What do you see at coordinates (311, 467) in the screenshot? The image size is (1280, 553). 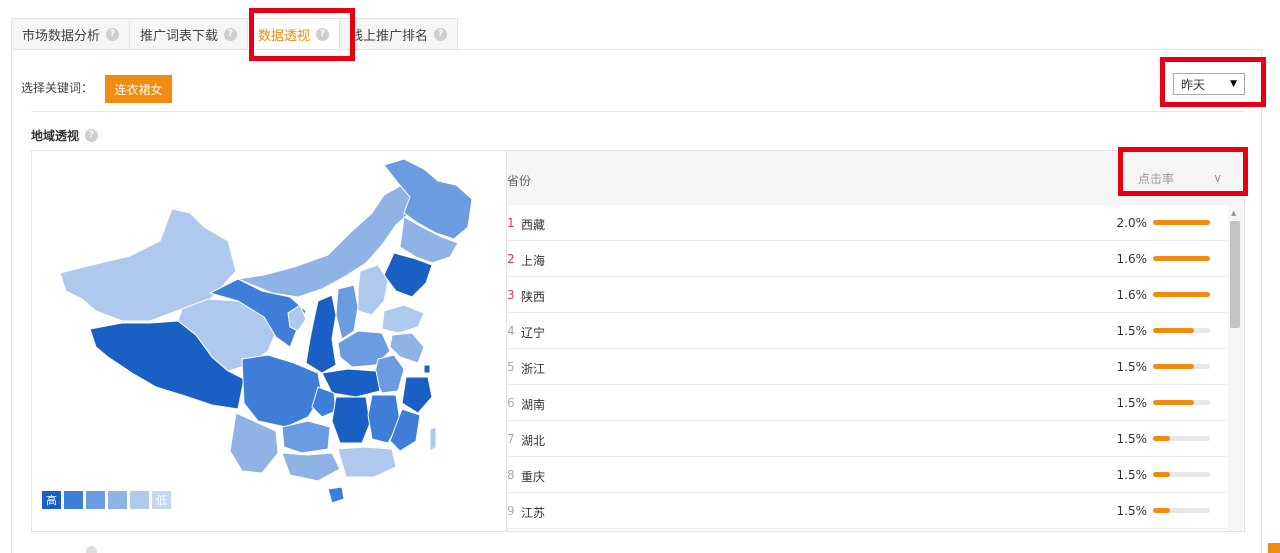 I see `province-guangxi` at bounding box center [311, 467].